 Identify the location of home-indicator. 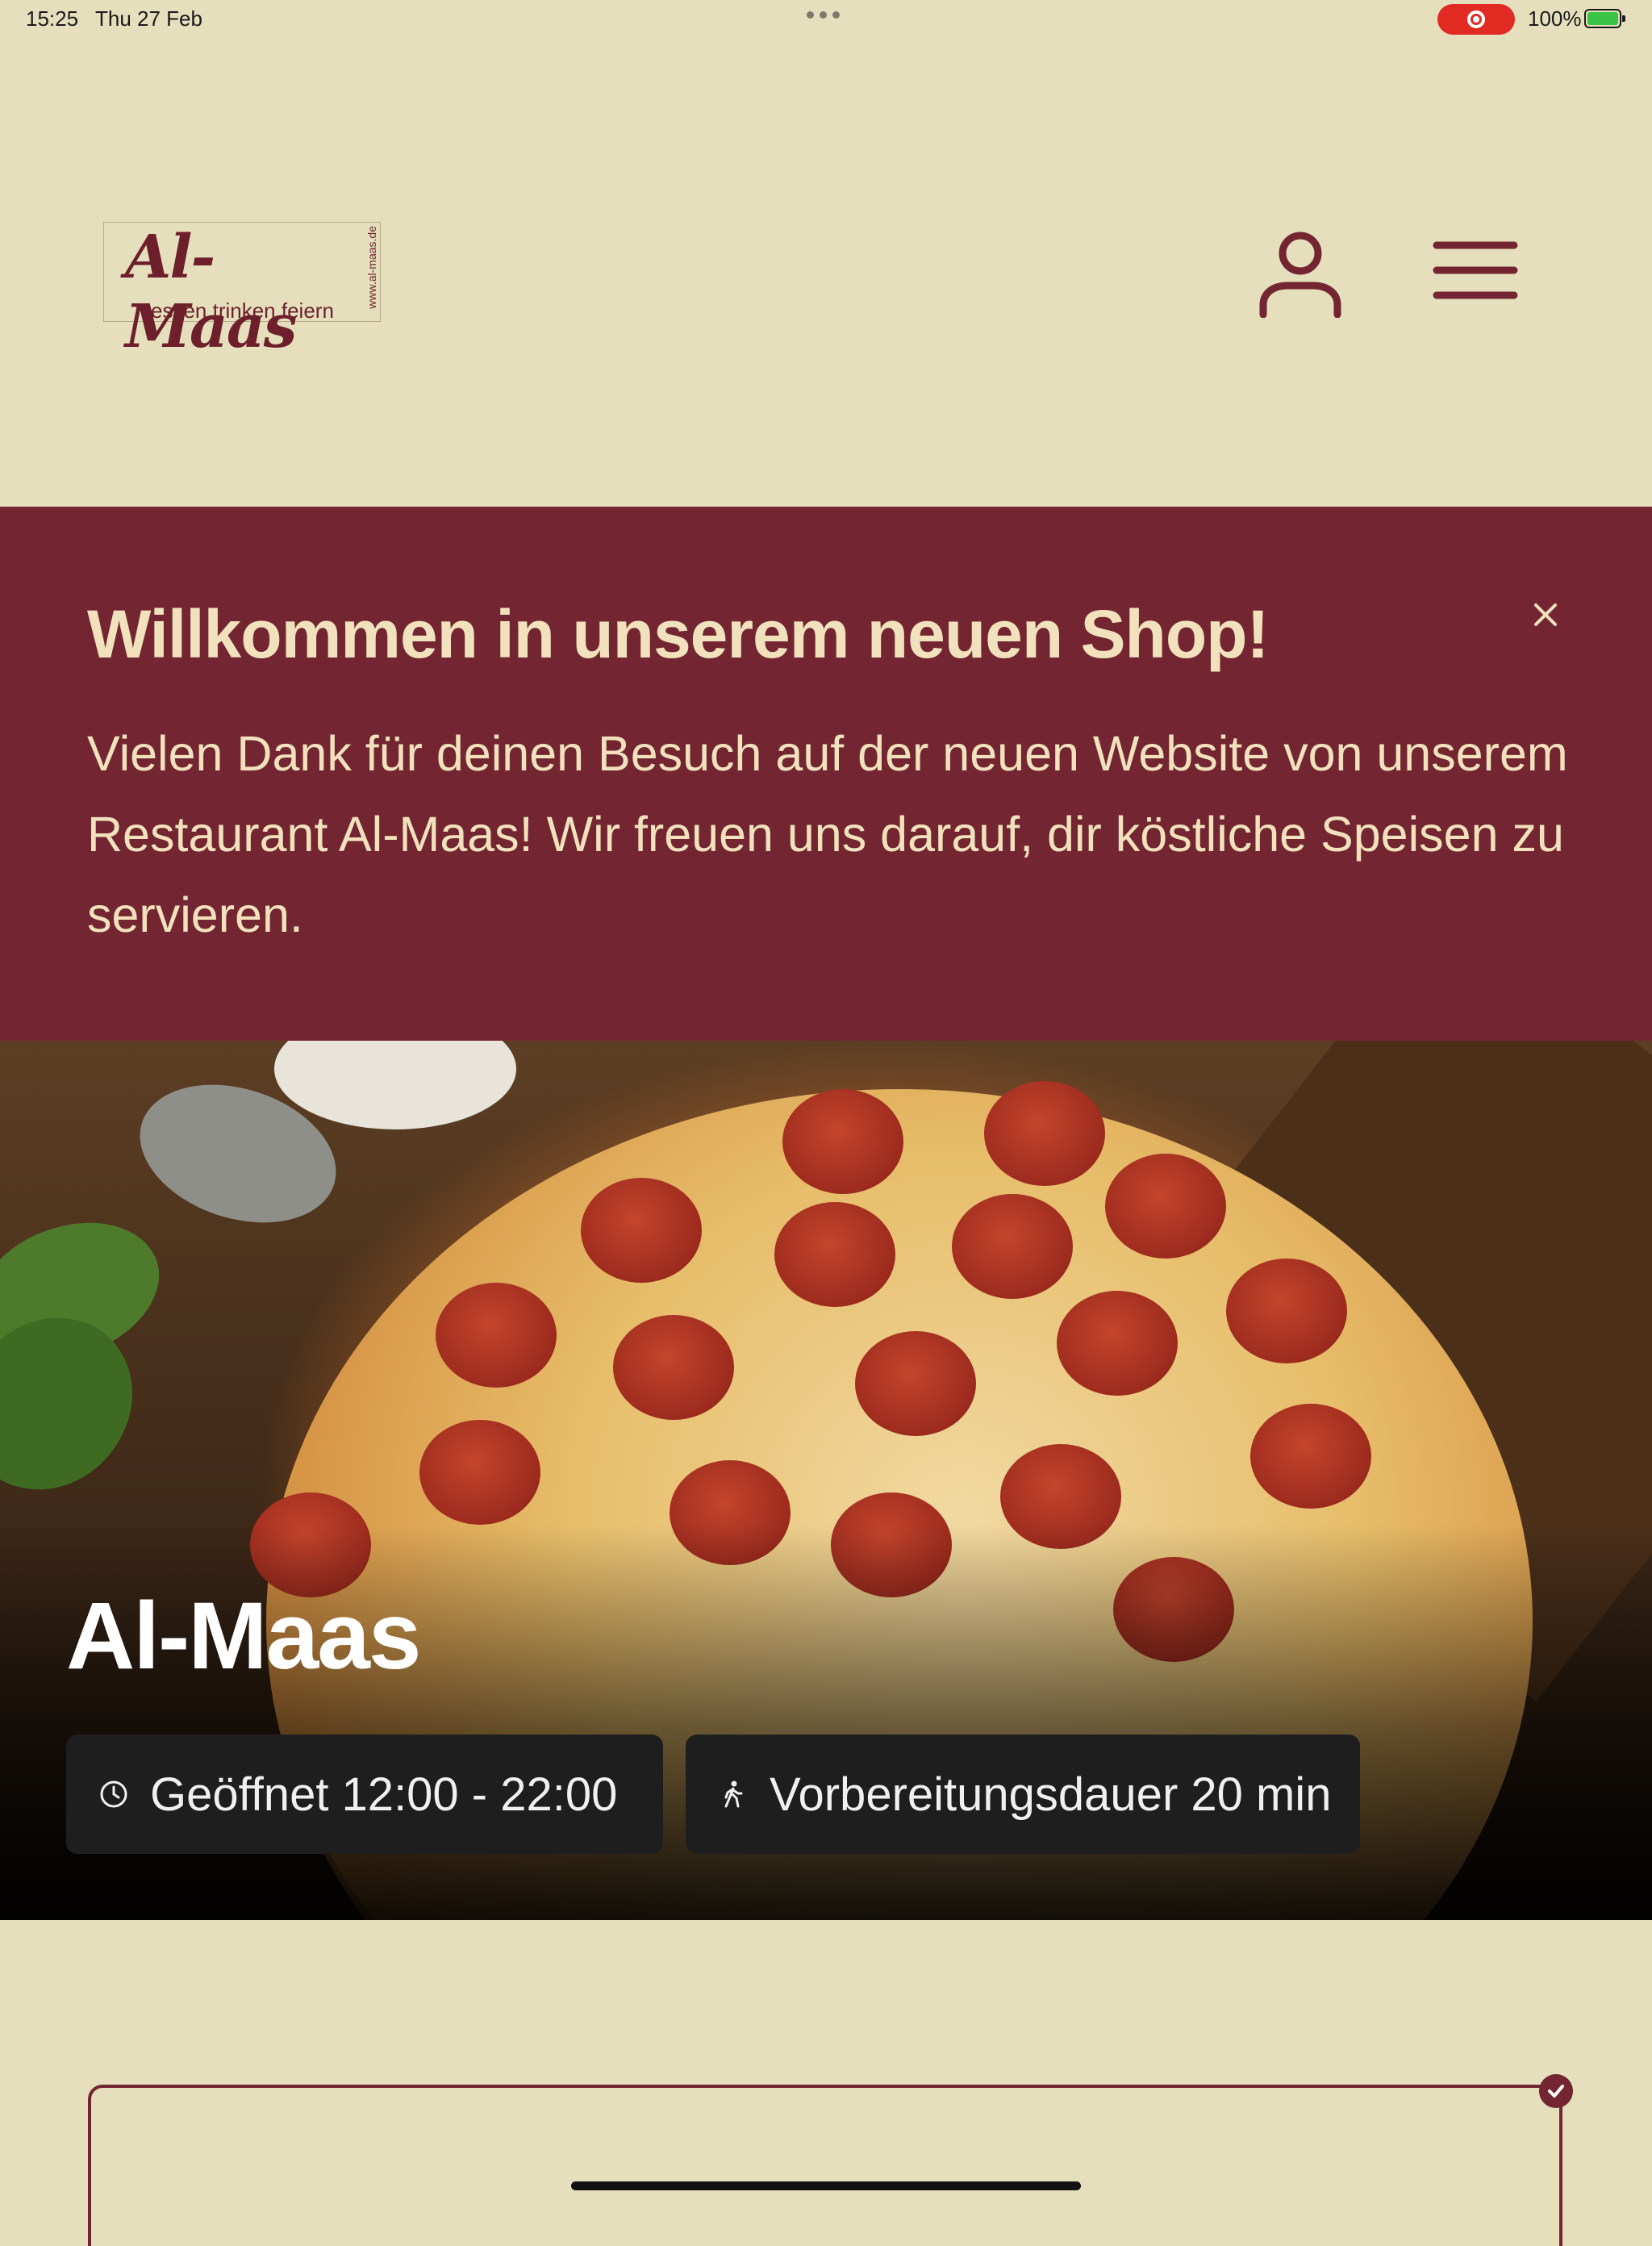
(826, 2185).